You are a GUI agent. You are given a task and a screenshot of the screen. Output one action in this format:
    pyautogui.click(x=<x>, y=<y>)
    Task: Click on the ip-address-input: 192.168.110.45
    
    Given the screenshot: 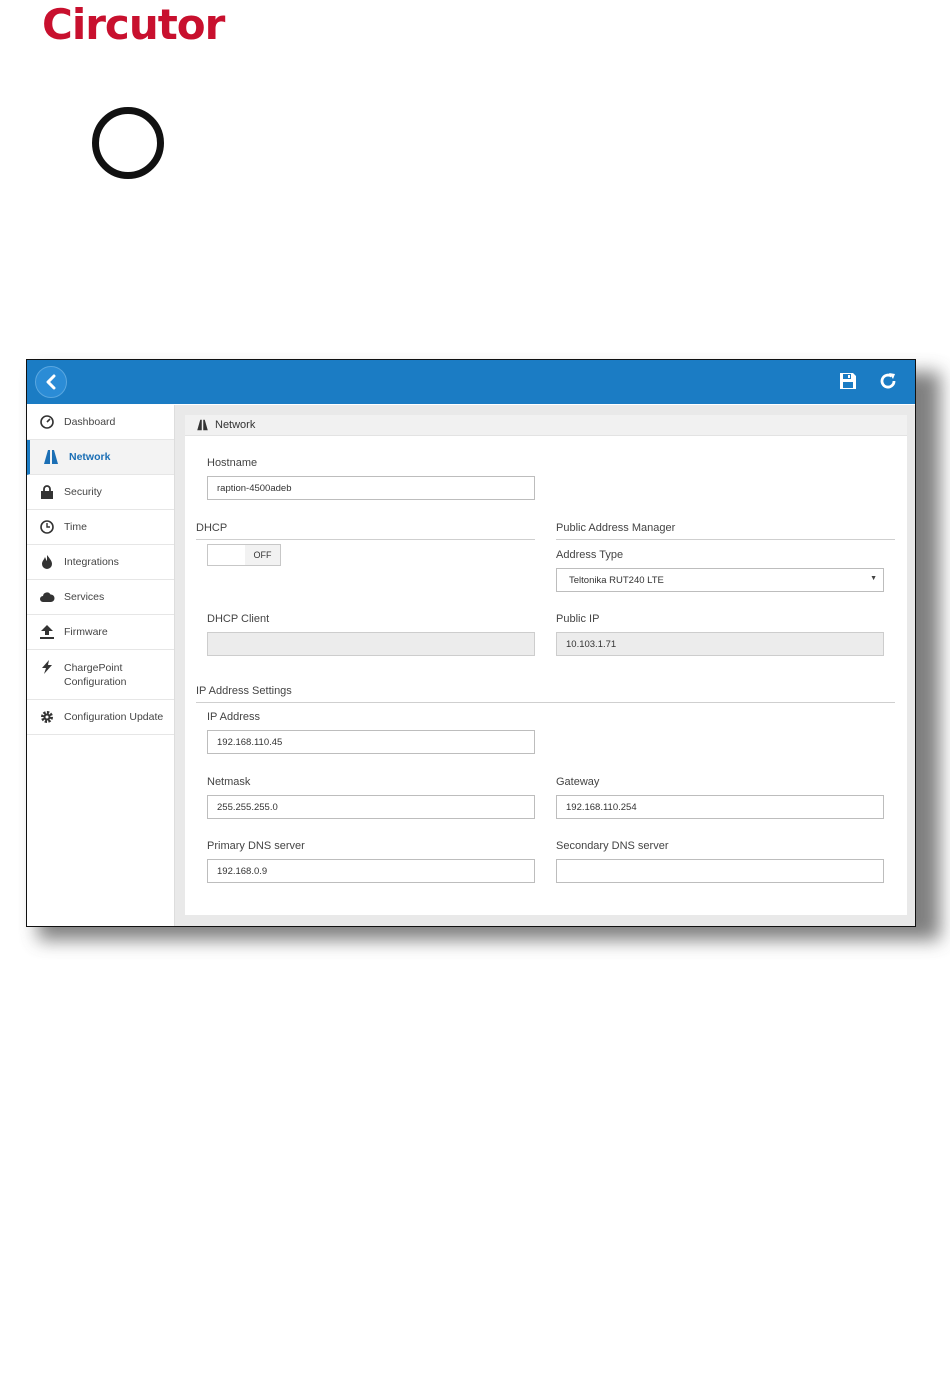 What is the action you would take?
    pyautogui.click(x=371, y=742)
    